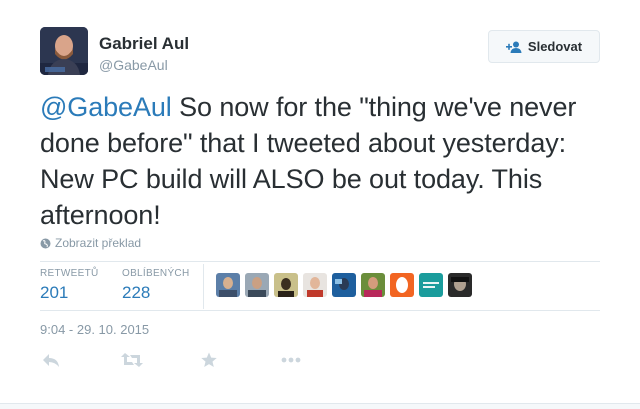 The height and width of the screenshot is (409, 640). Describe the element at coordinates (155, 285) in the screenshot. I see `favorites-stat: OBLÍBENÝCH 228` at that location.